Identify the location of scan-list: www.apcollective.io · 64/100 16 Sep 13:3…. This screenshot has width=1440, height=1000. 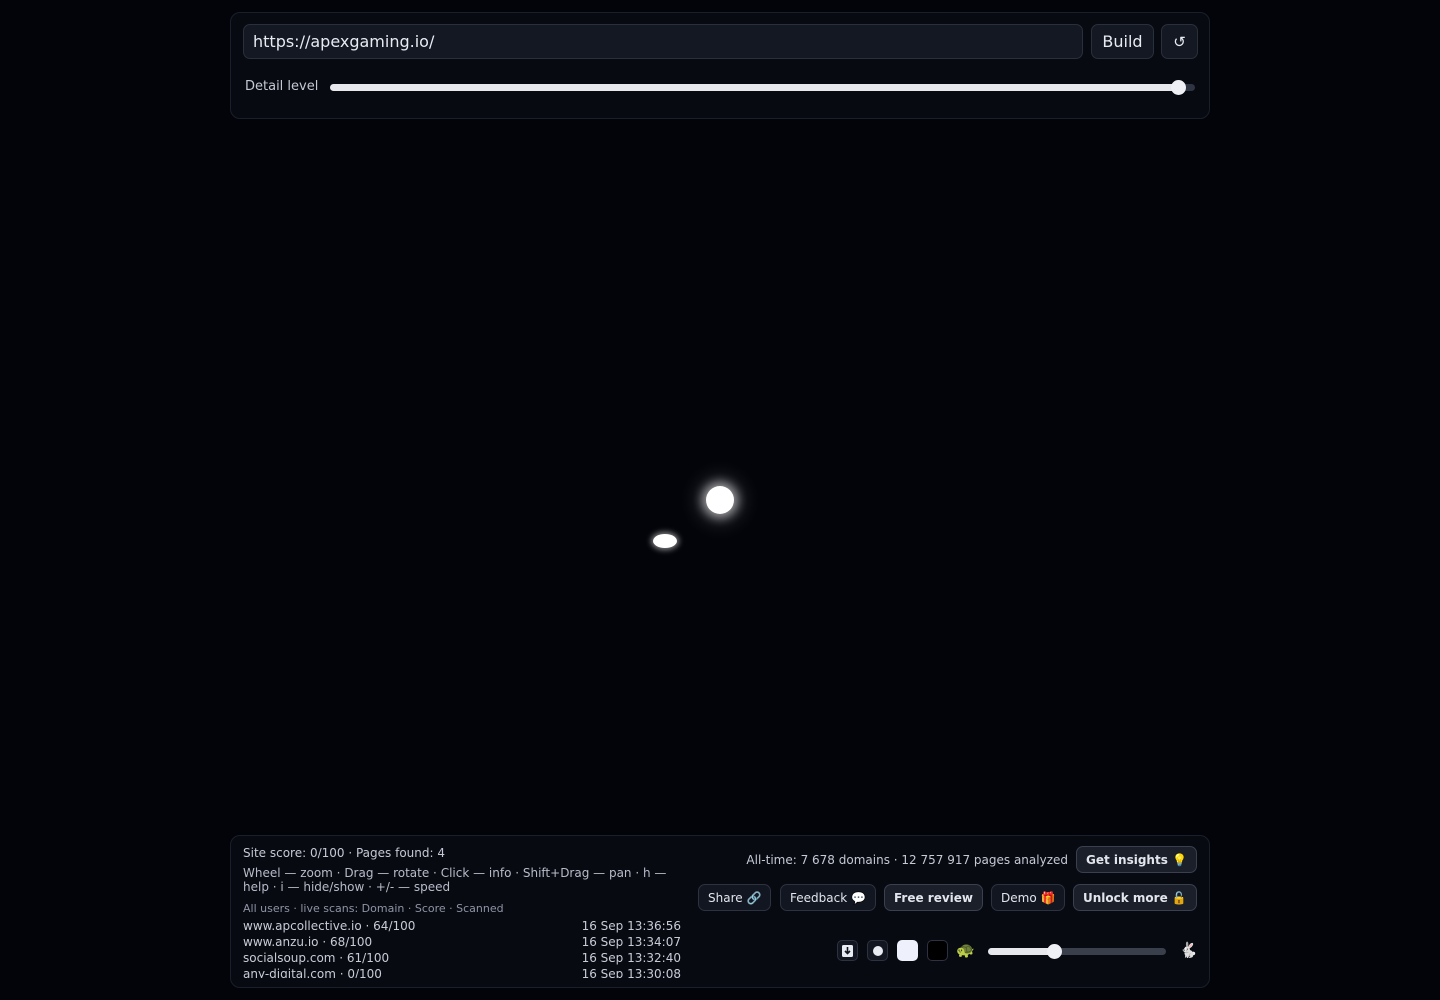
(462, 948).